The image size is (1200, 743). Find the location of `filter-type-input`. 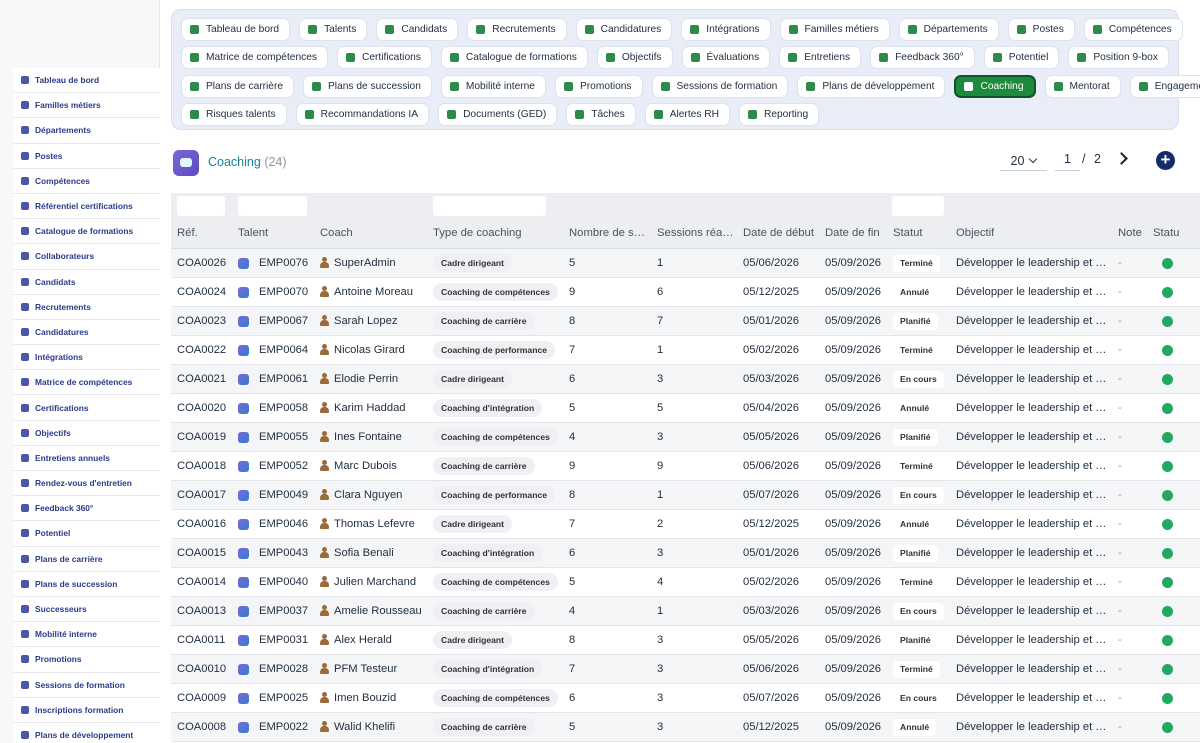

filter-type-input is located at coordinates (489, 206).